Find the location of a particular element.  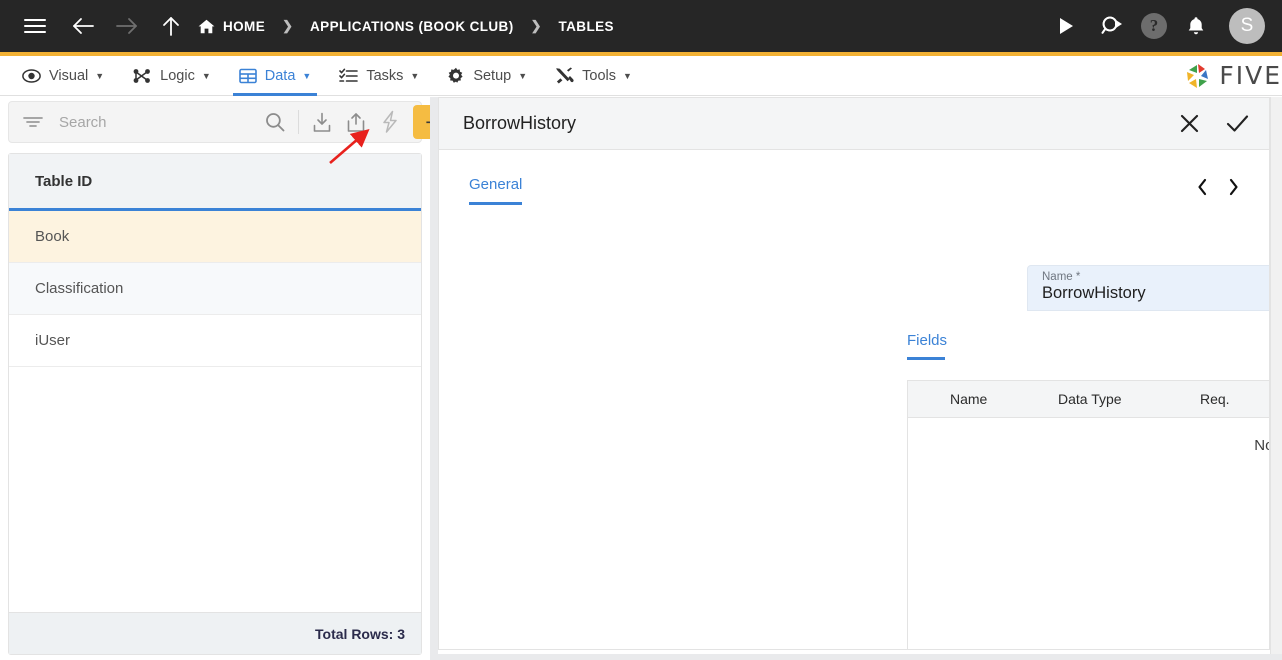

toolbar-divider is located at coordinates (298, 122).